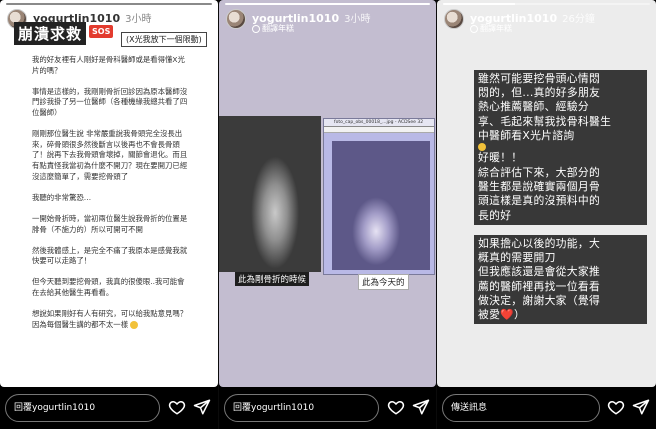 This screenshot has width=656, height=429. I want to click on paragraph: 一開始骨折時，當初兩位醫生說我骨折的位置是腓骨（不施力的）所以可開可不開, so click(110, 223).